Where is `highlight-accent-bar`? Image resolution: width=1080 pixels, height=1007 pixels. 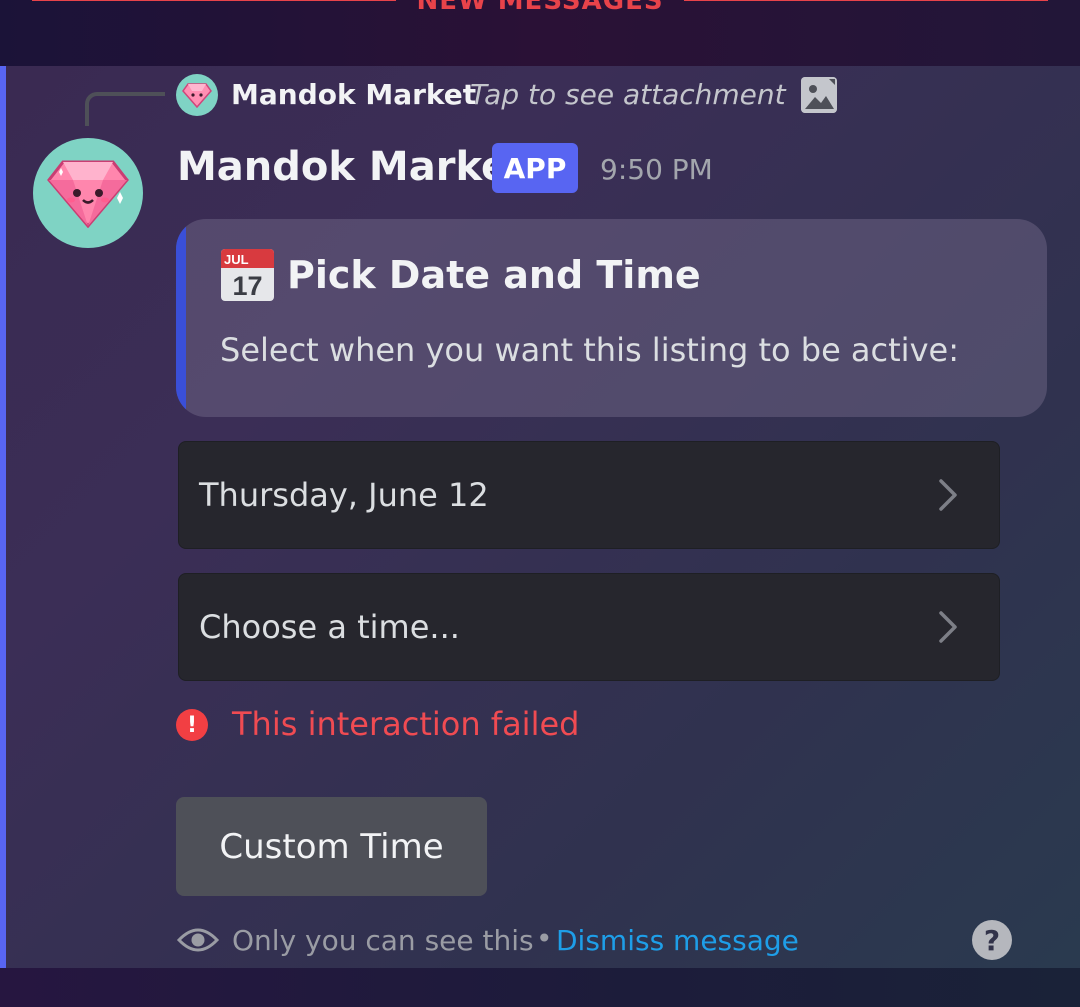 highlight-accent-bar is located at coordinates (3, 517).